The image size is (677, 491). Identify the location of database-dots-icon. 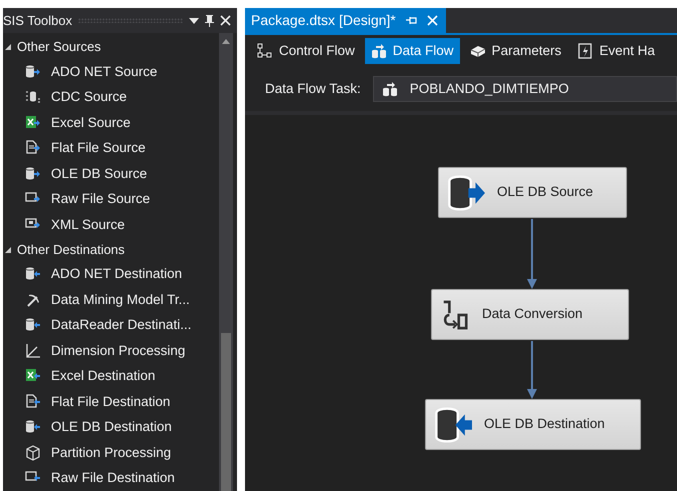
(33, 97).